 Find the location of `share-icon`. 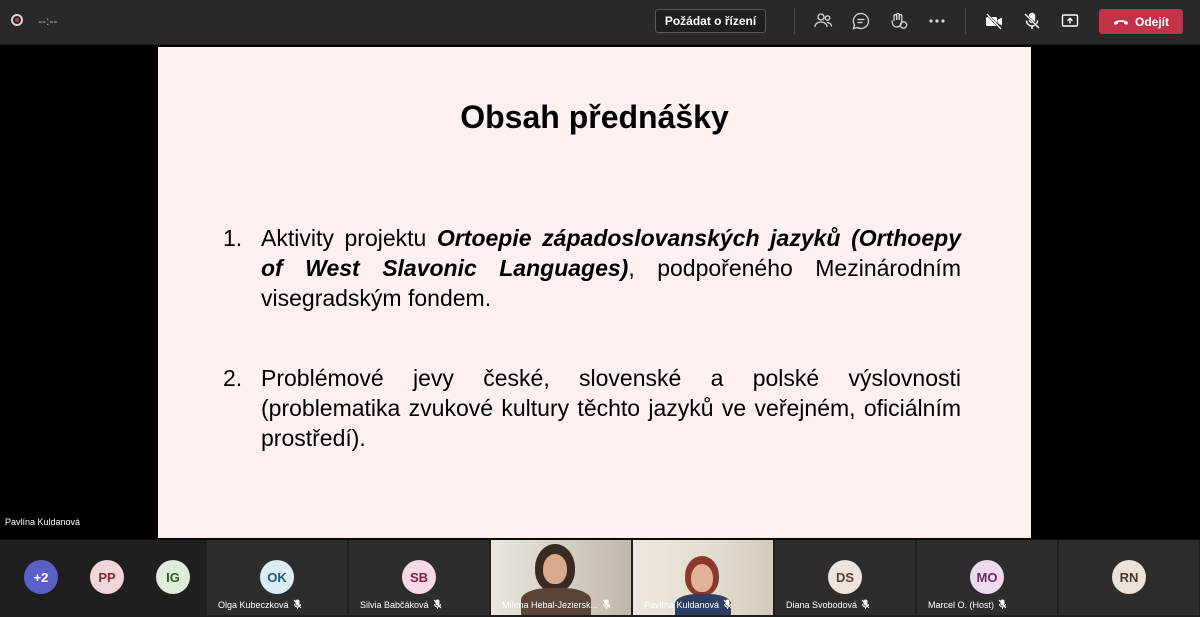

share-icon is located at coordinates (1070, 21).